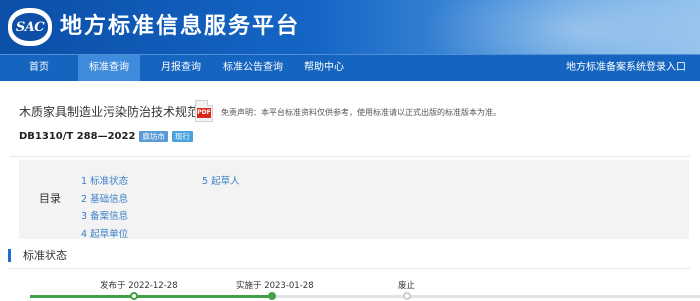  What do you see at coordinates (324, 68) in the screenshot?
I see `nav-item-help-center: 帮助中心` at bounding box center [324, 68].